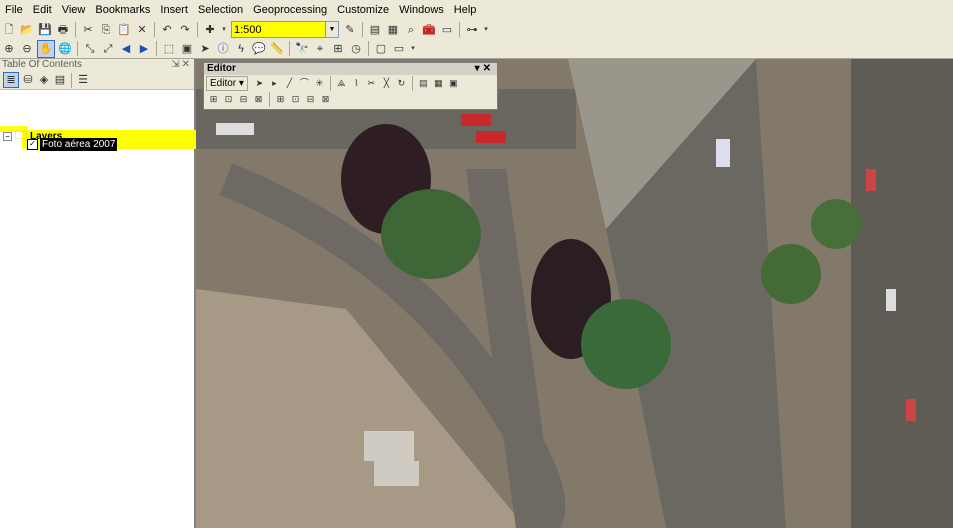 This screenshot has width=953, height=528. Describe the element at coordinates (28, 80) in the screenshot. I see `list-by-source-icon: ⛁` at that location.